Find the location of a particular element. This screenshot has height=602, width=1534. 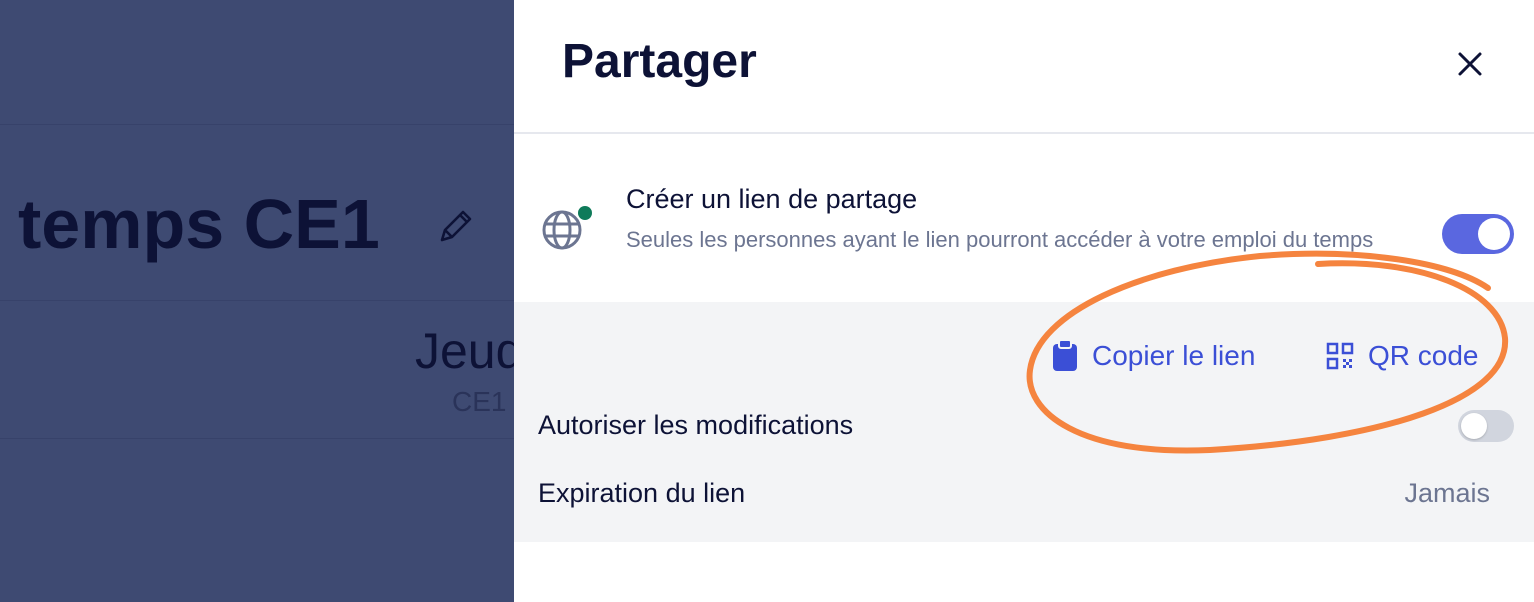

clipboard-icon is located at coordinates (1065, 355).